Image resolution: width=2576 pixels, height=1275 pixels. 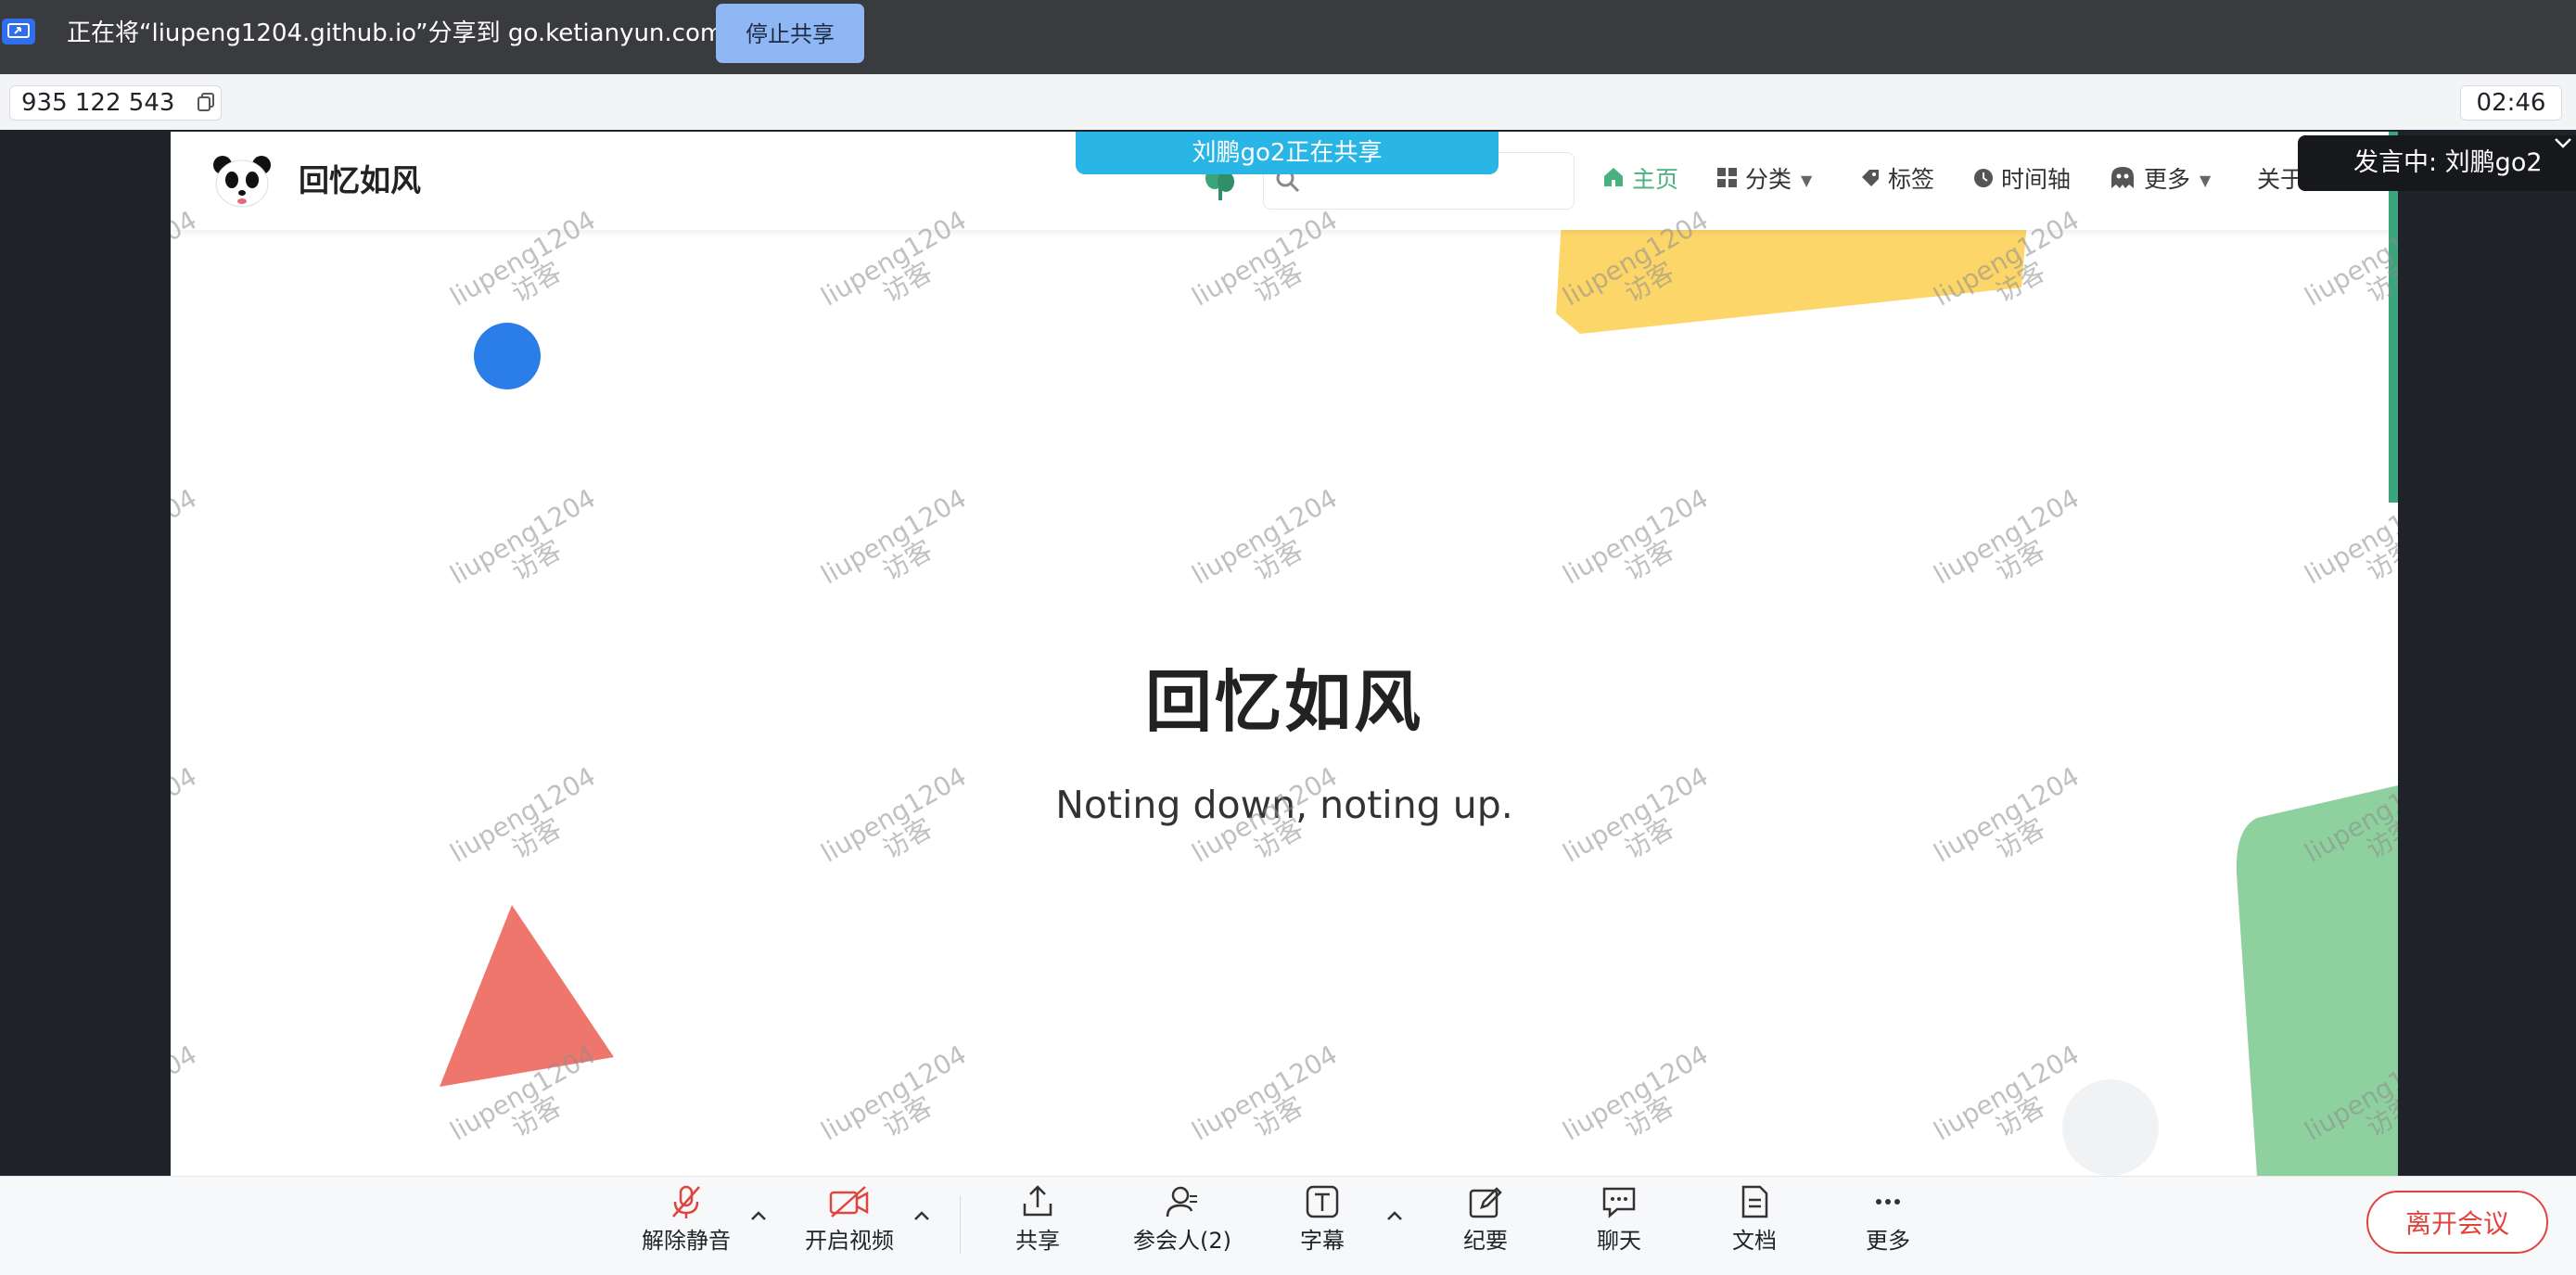 I want to click on meeting-id: 935 122 543, so click(x=116, y=103).